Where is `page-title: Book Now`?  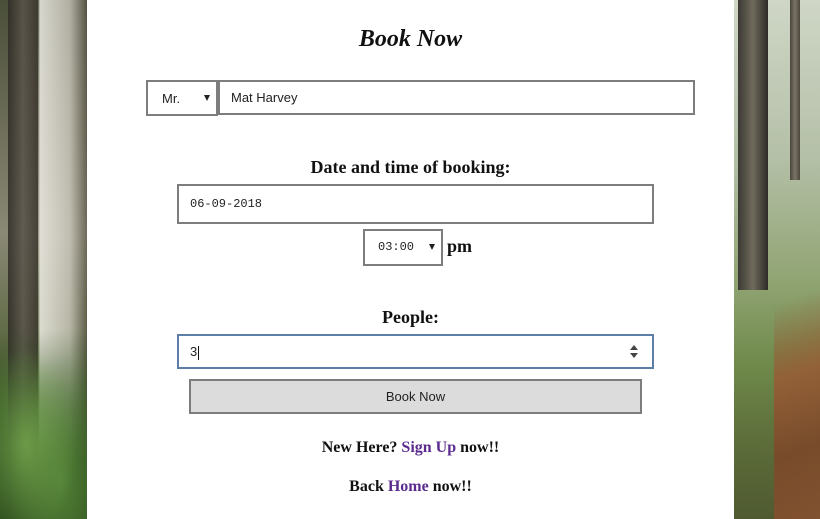
page-title: Book Now is located at coordinates (410, 39).